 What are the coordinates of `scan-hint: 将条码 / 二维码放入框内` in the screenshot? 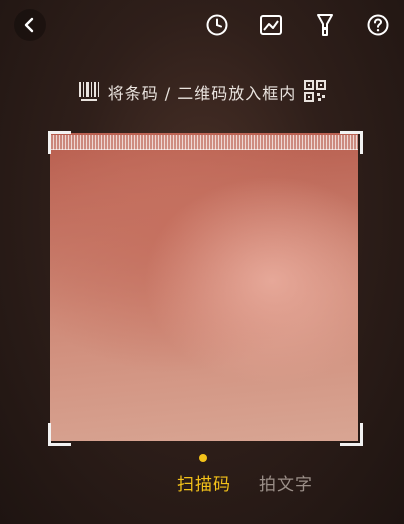 It's located at (202, 92).